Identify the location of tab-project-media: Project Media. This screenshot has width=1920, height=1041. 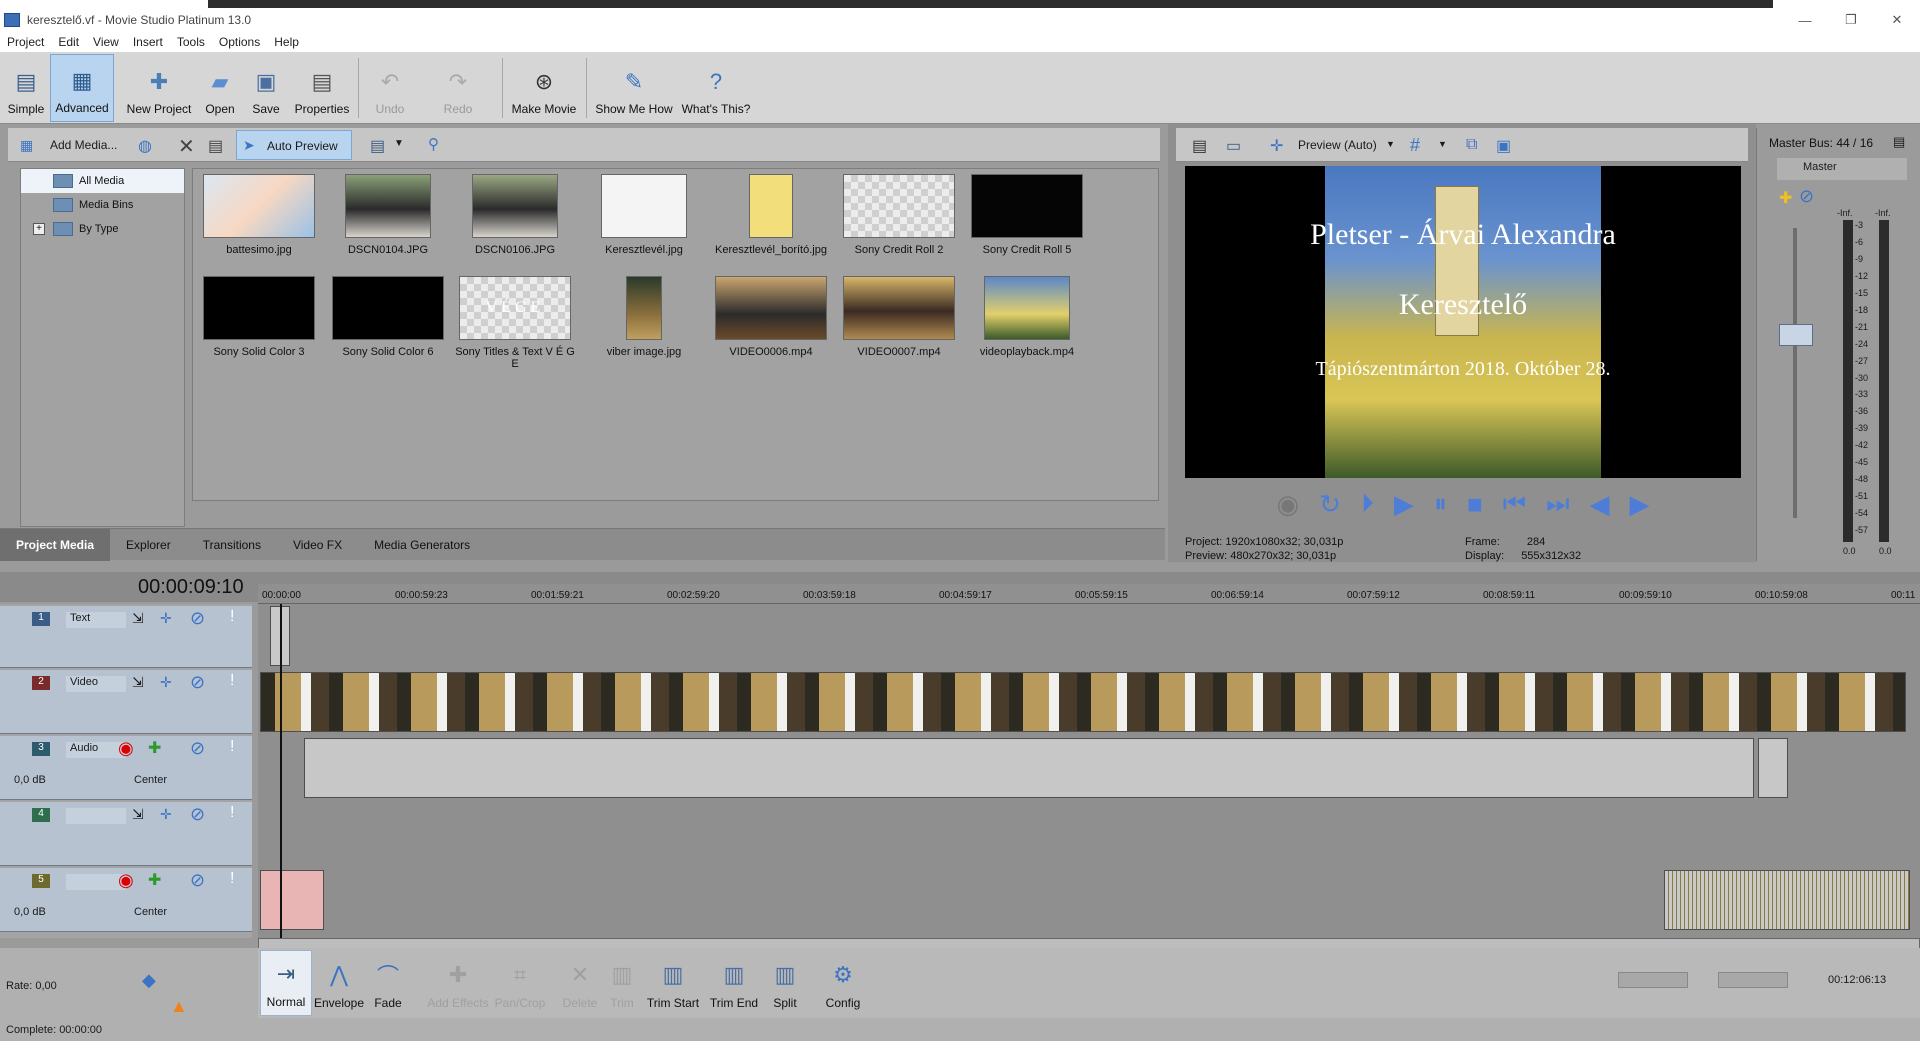
(55, 544).